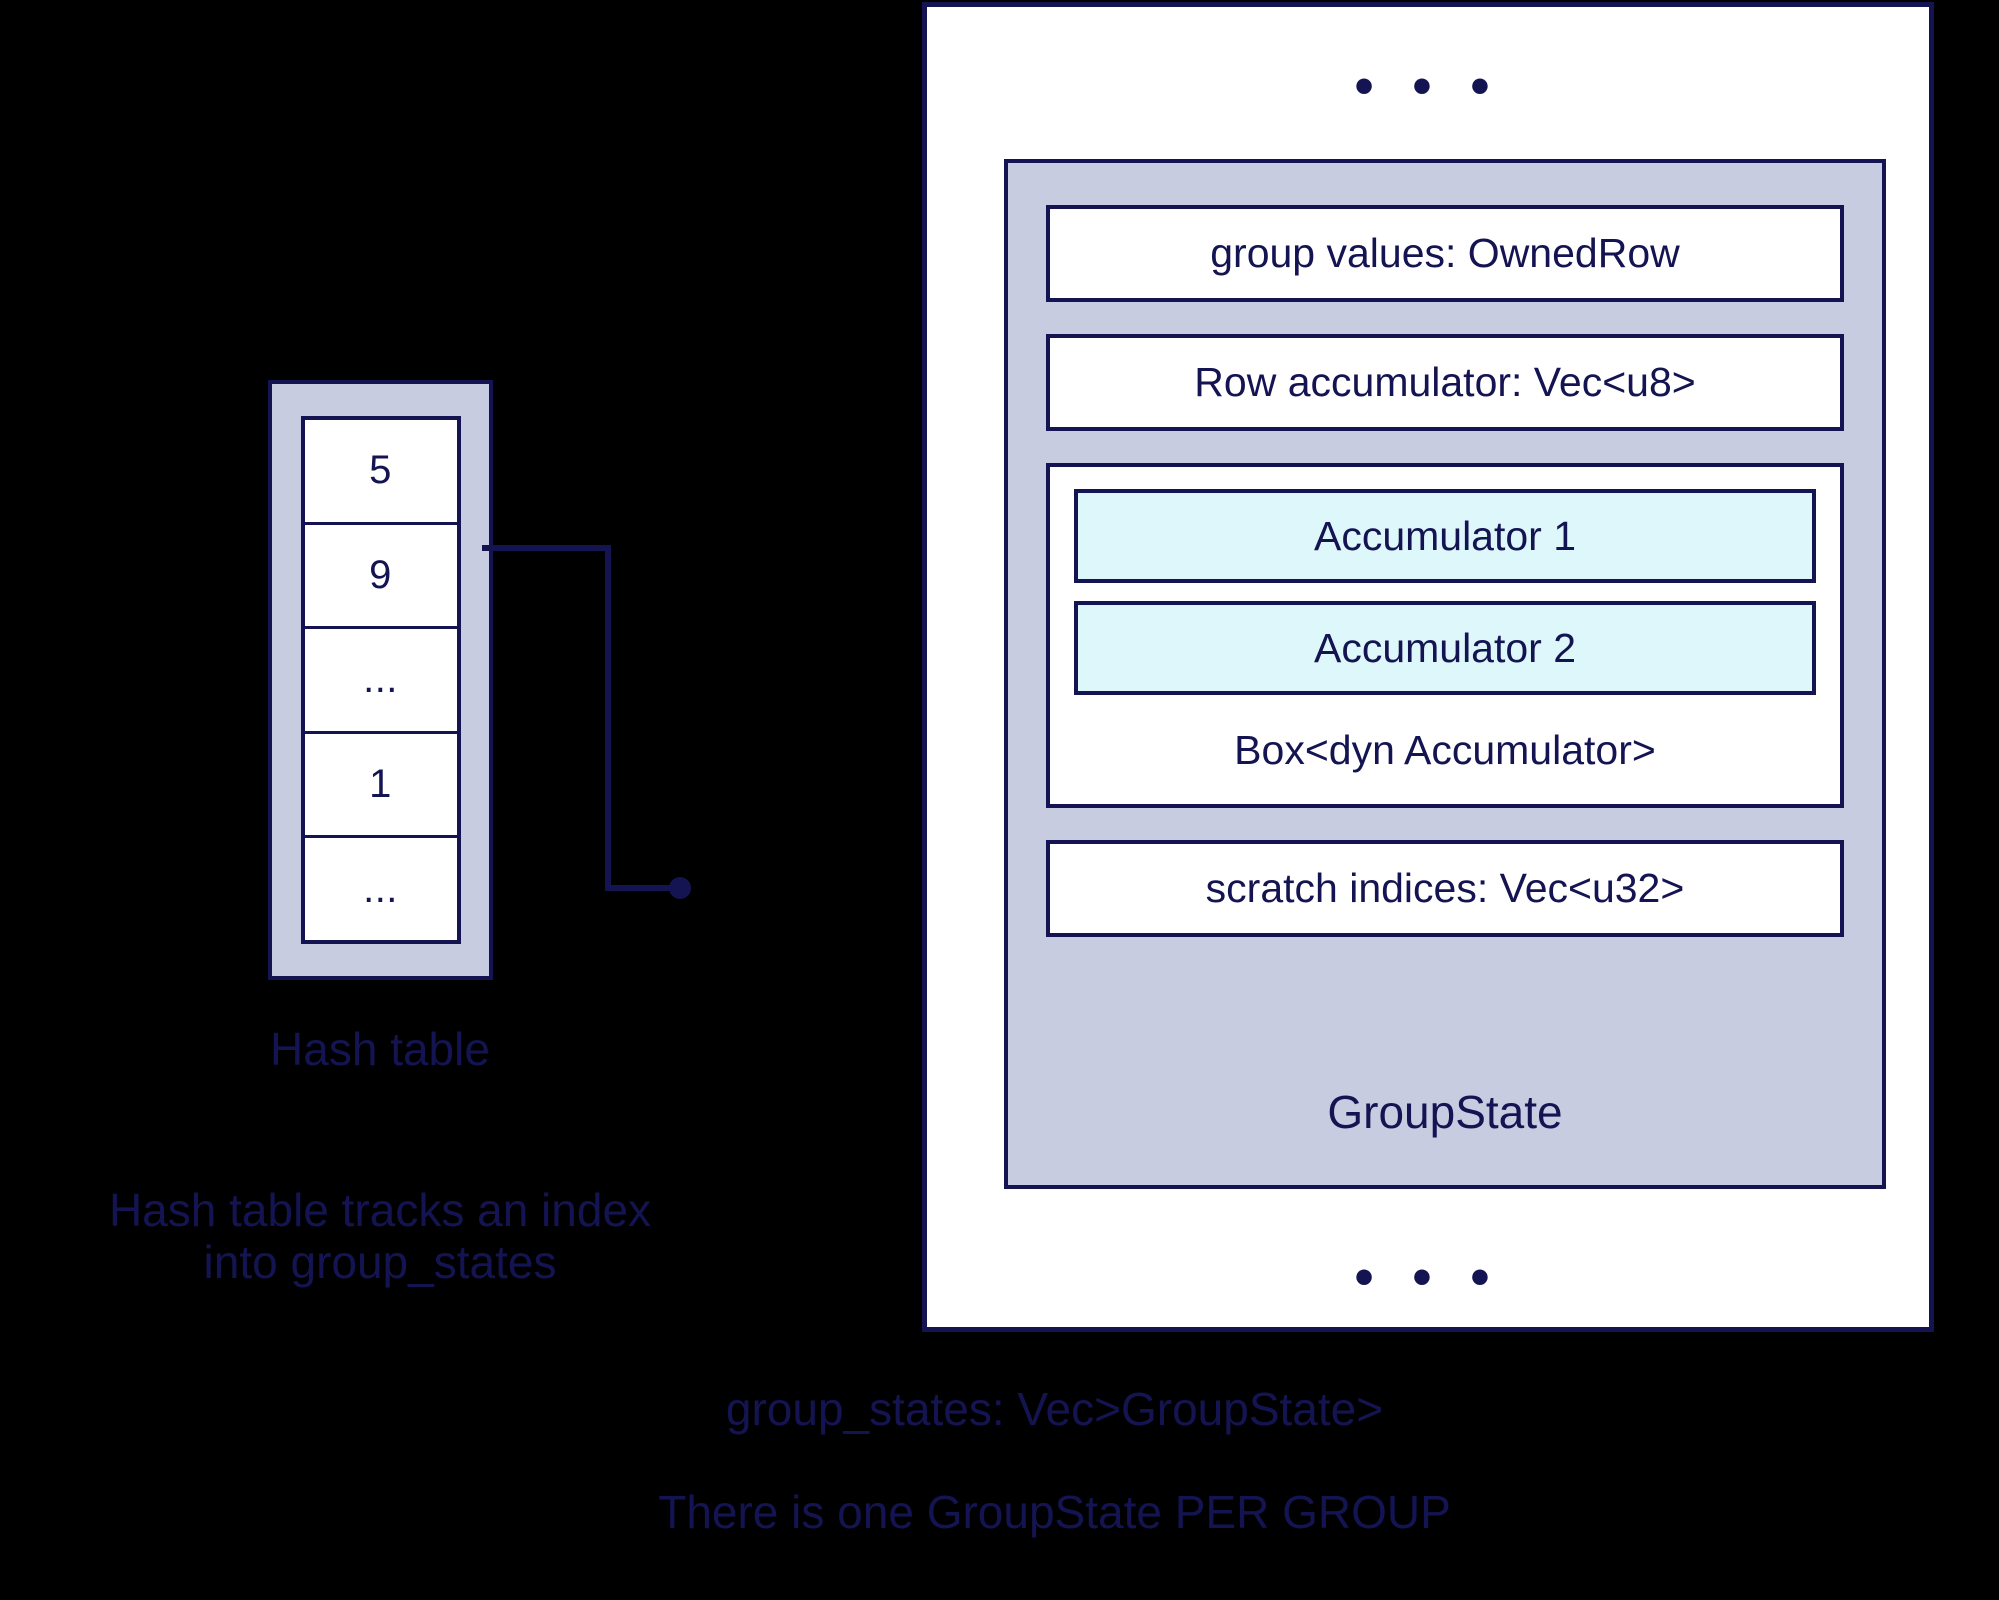 Image resolution: width=1999 pixels, height=1600 pixels. What do you see at coordinates (380, 786) in the screenshot?
I see `hash-cell: 1` at bounding box center [380, 786].